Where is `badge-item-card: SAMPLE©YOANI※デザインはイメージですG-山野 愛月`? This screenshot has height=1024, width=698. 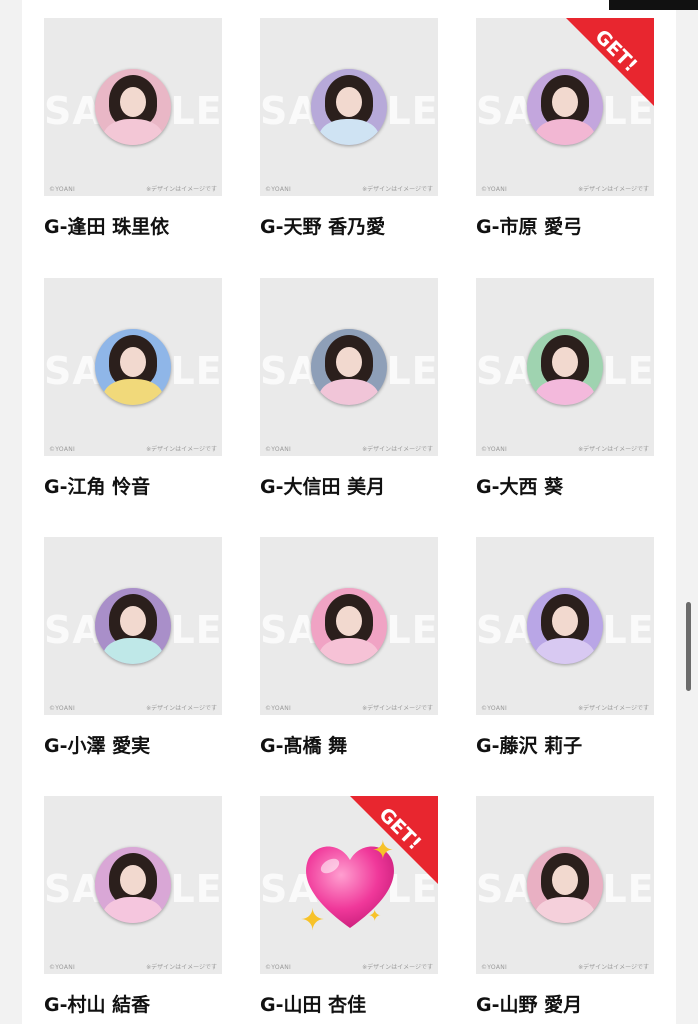 badge-item-card: SAMPLE©YOANI※デザインはイメージですG-山野 愛月 is located at coordinates (565, 909).